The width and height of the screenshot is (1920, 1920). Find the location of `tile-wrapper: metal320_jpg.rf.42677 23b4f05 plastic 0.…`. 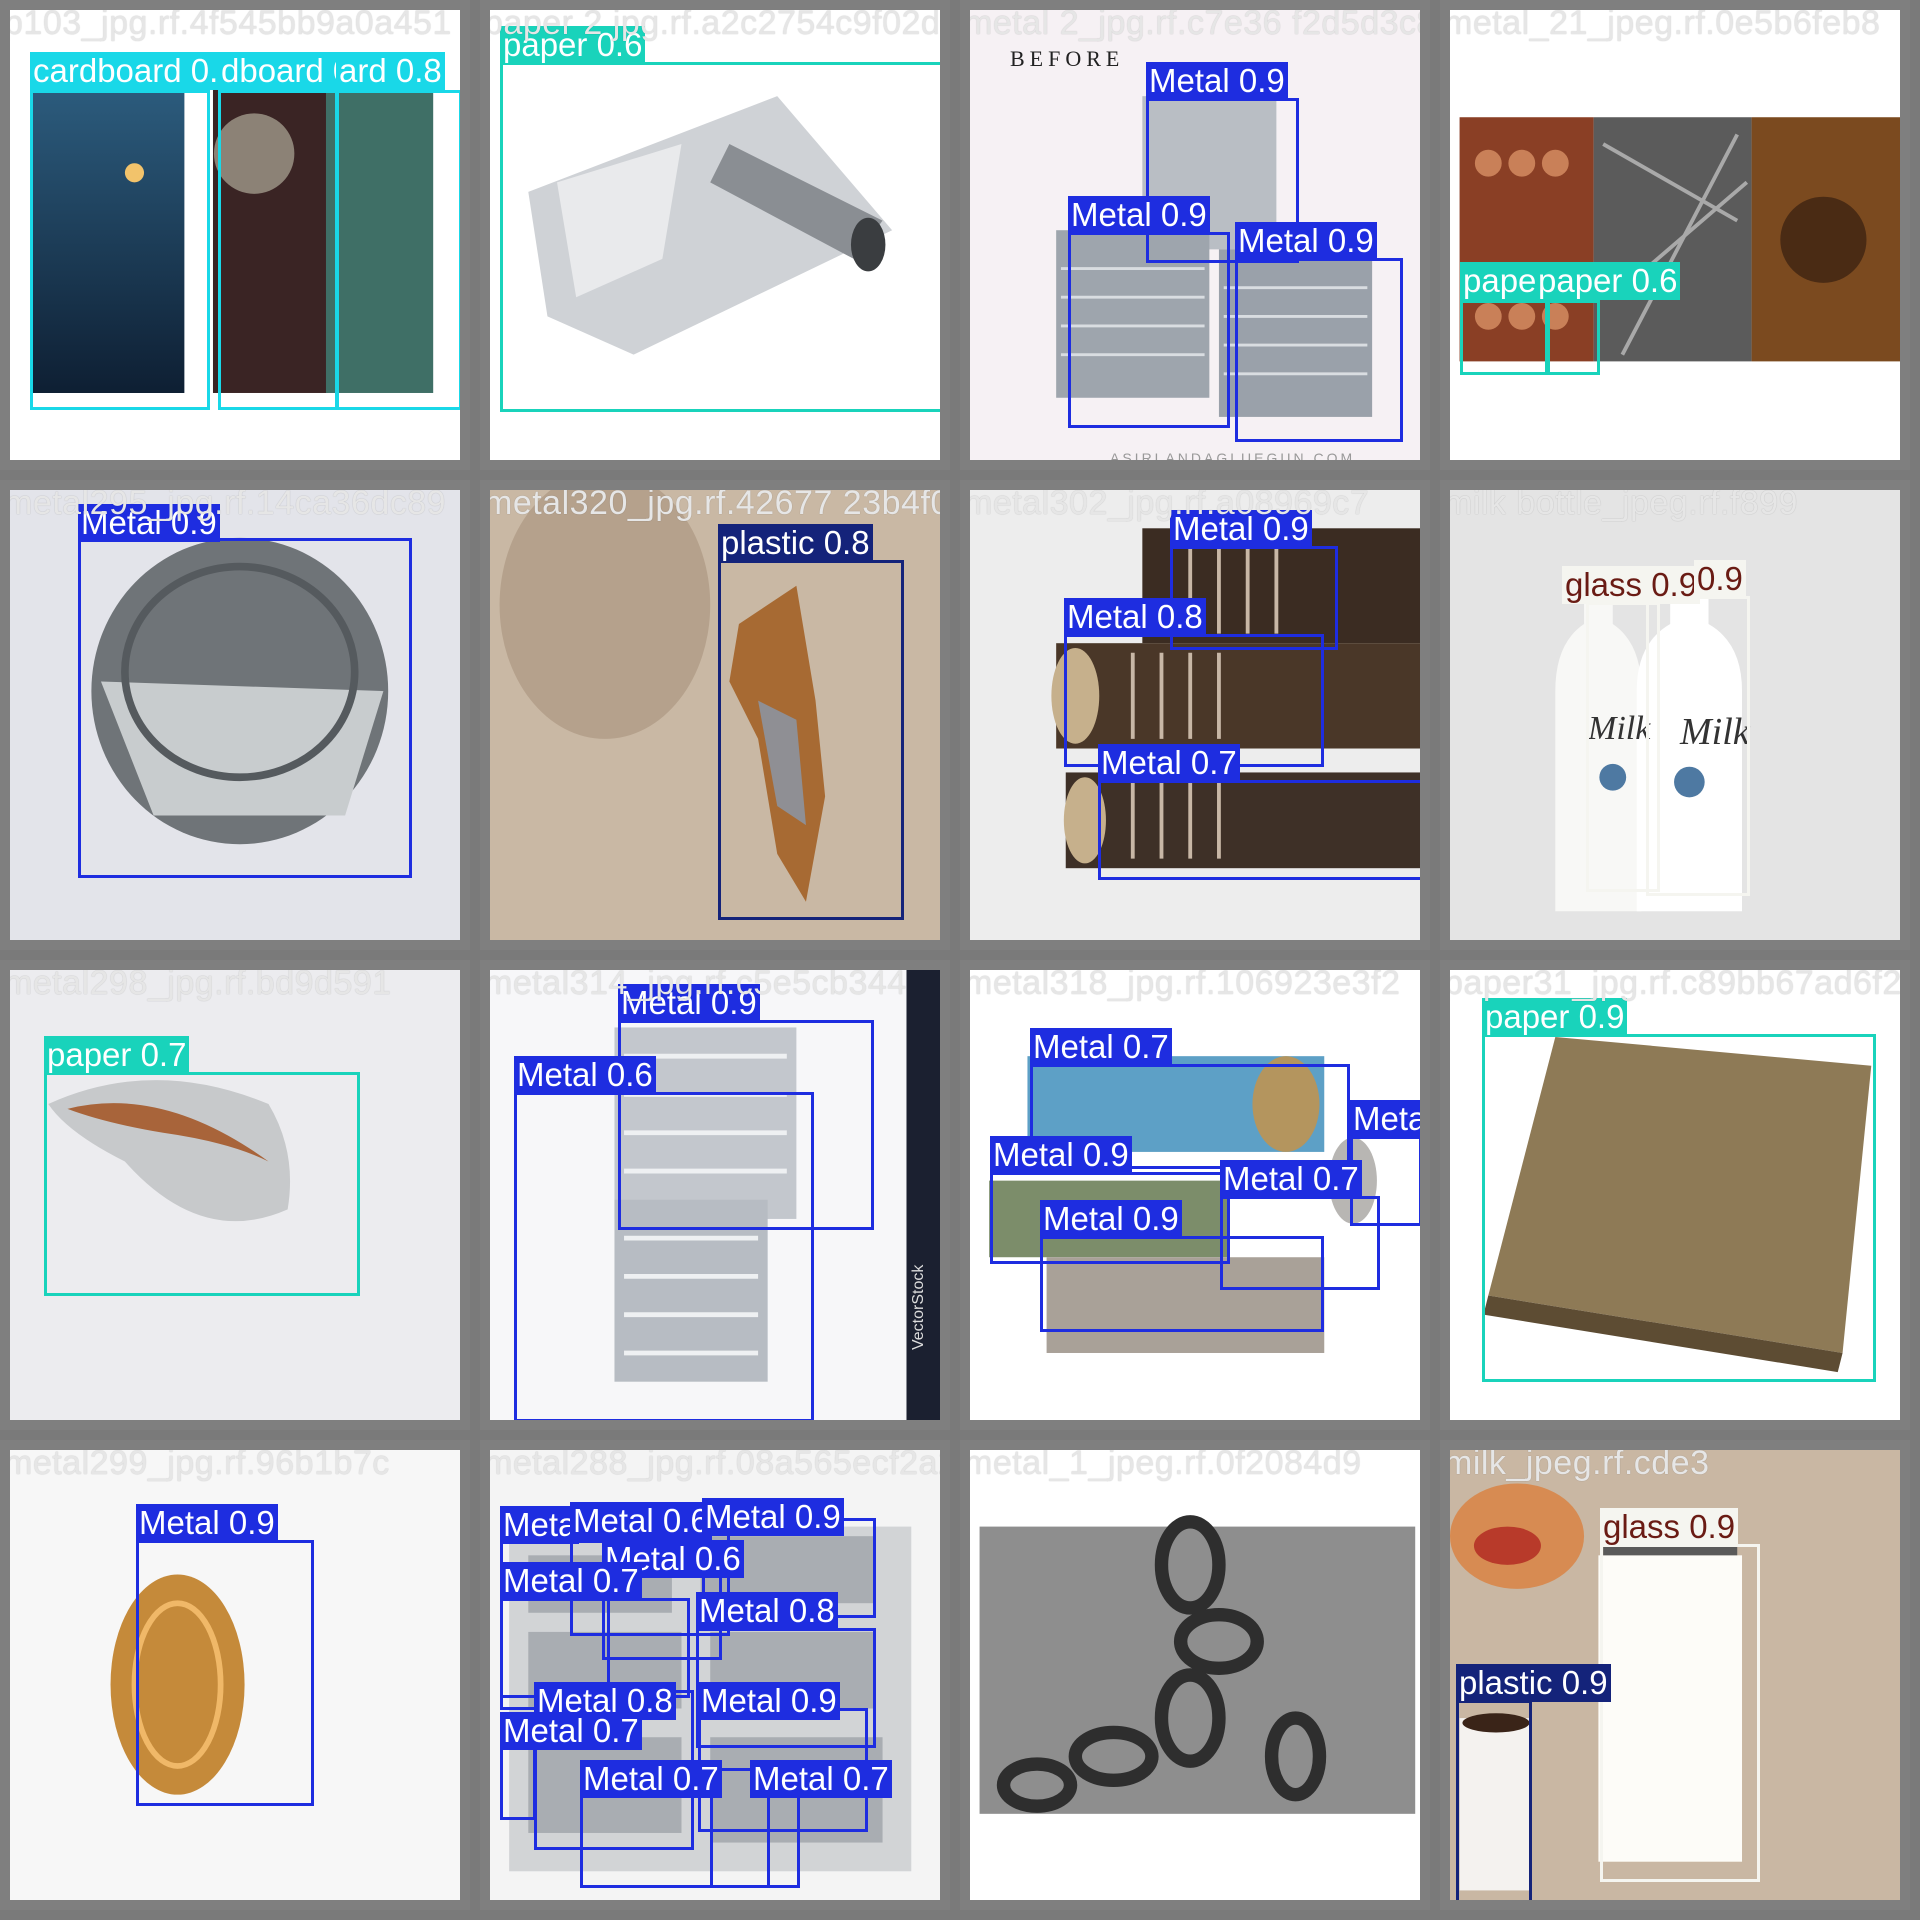

tile-wrapper: metal320_jpg.rf.42677 23b4f05 plastic 0.… is located at coordinates (715, 715).